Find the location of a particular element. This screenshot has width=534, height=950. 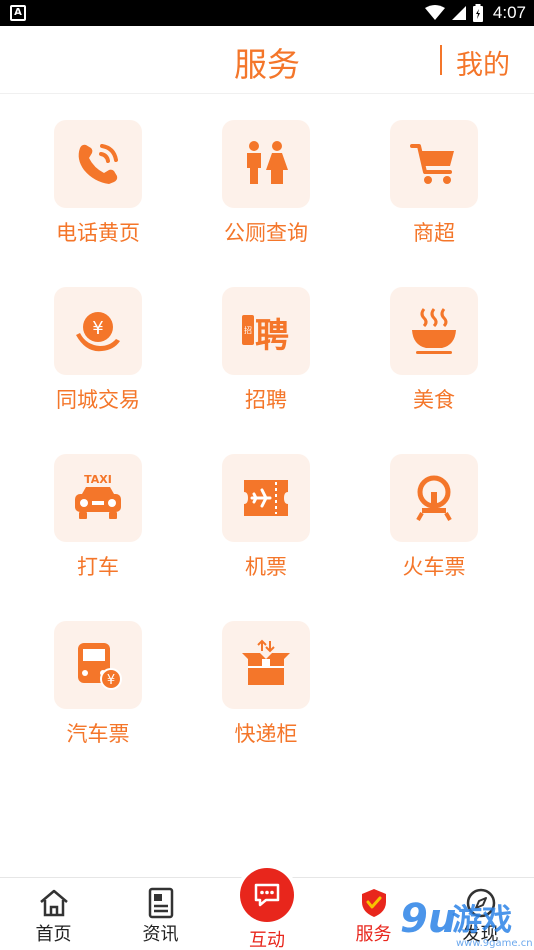

svg-text: TAXI is located at coordinates (98, 479).